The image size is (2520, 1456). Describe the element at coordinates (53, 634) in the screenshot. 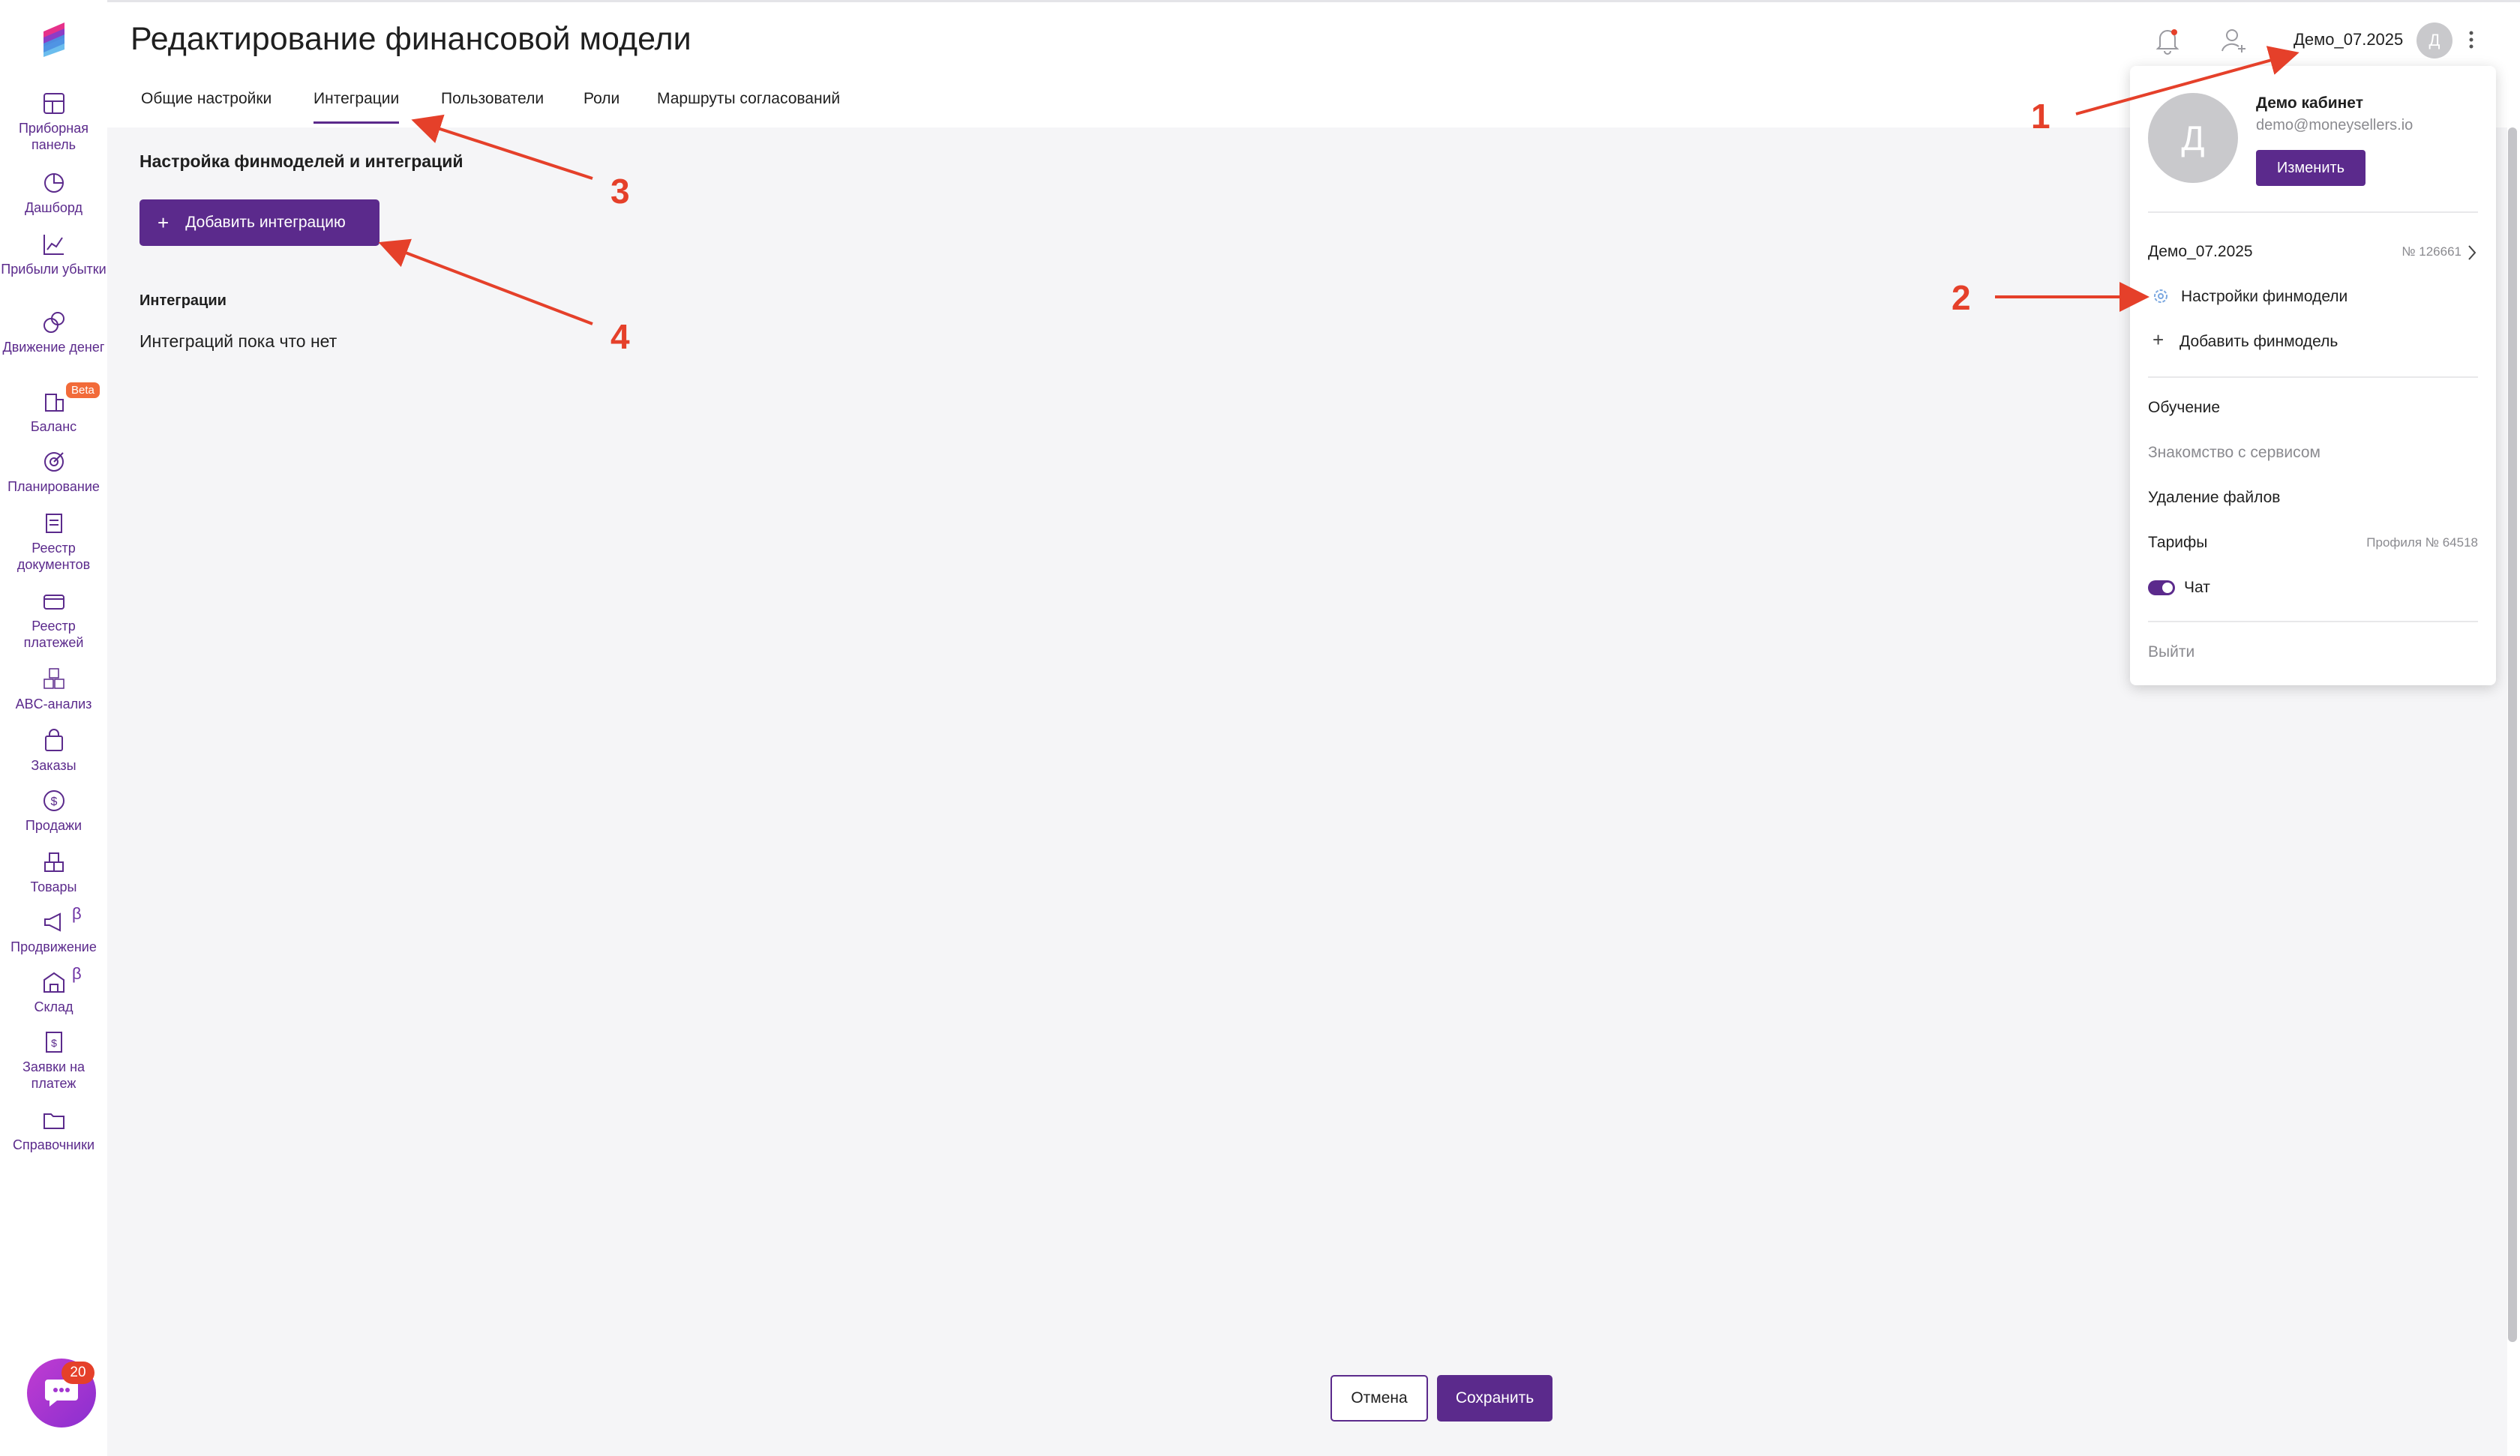

I see `sidebar-item-label: Реестр платежей` at that location.